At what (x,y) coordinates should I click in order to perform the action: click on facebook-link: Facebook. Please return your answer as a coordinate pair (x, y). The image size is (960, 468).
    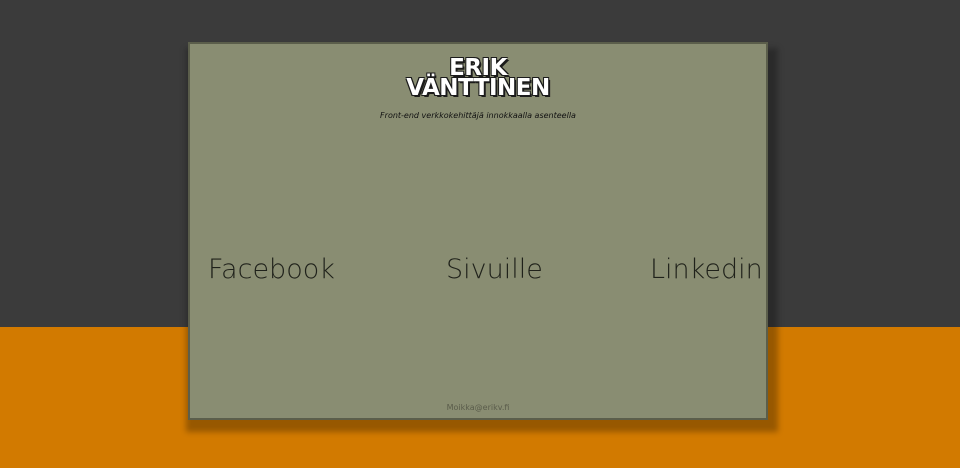
    Looking at the image, I should click on (271, 269).